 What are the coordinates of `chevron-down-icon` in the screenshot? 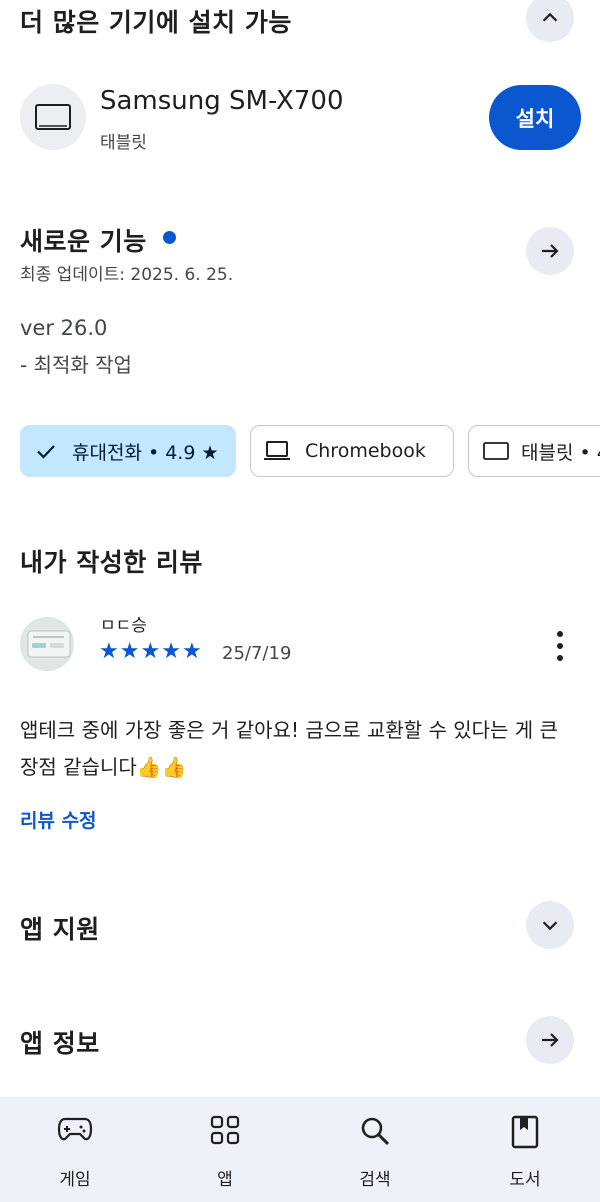 It's located at (550, 926).